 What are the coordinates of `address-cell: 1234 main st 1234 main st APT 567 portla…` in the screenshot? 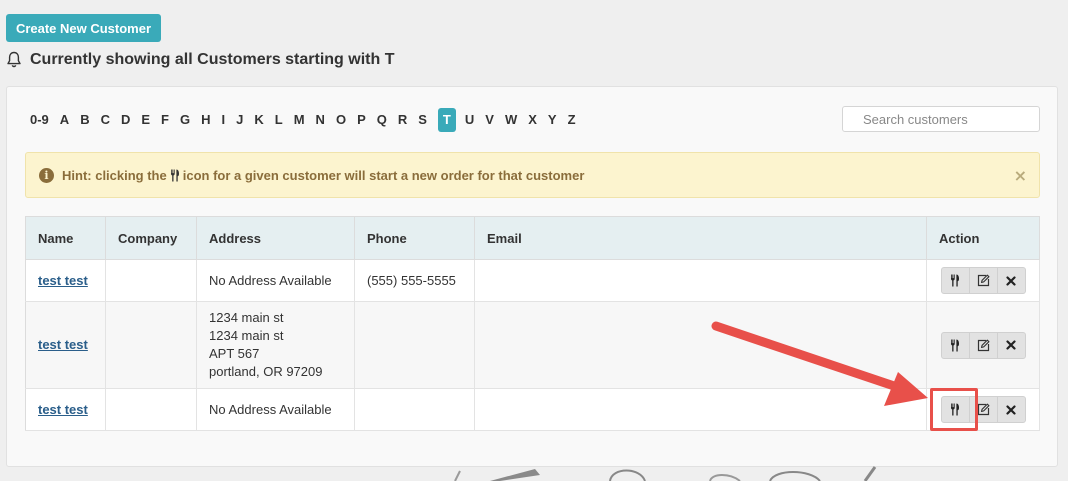 It's located at (275, 345).